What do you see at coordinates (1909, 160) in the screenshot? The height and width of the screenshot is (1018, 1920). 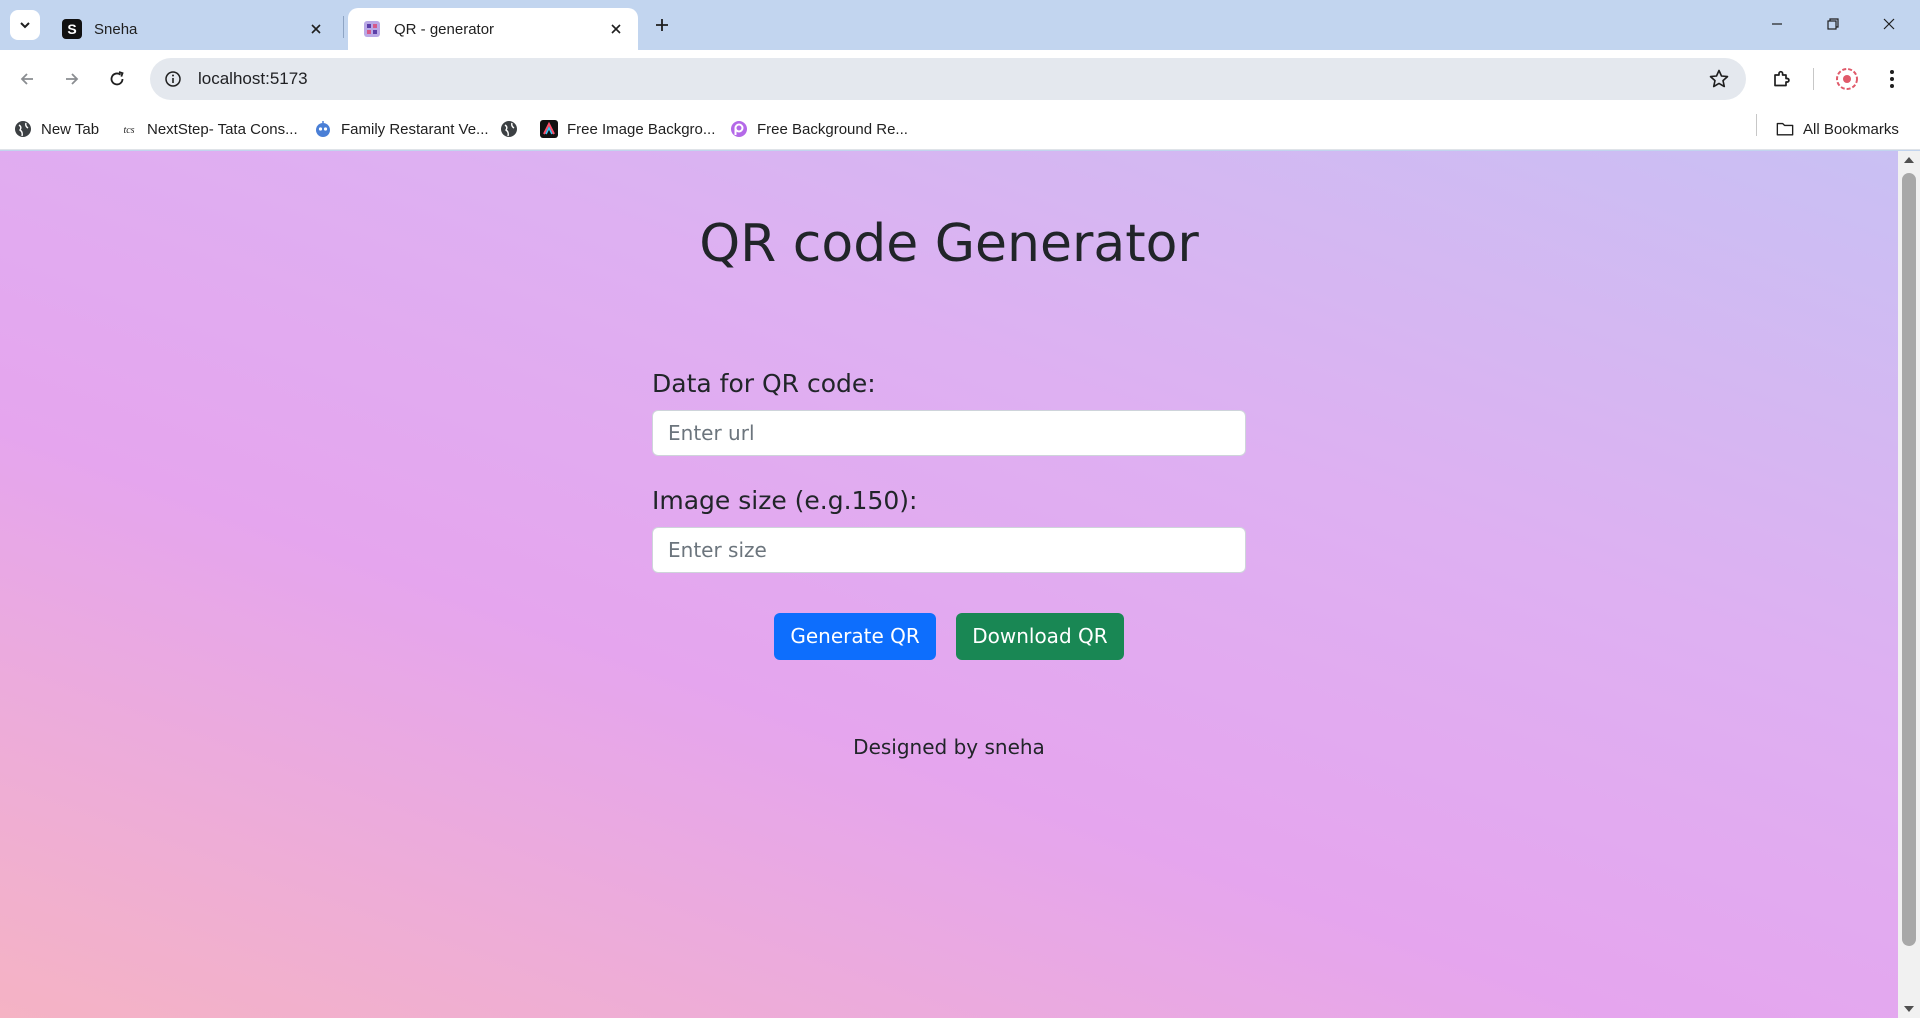 I see `scroll-up-icon` at bounding box center [1909, 160].